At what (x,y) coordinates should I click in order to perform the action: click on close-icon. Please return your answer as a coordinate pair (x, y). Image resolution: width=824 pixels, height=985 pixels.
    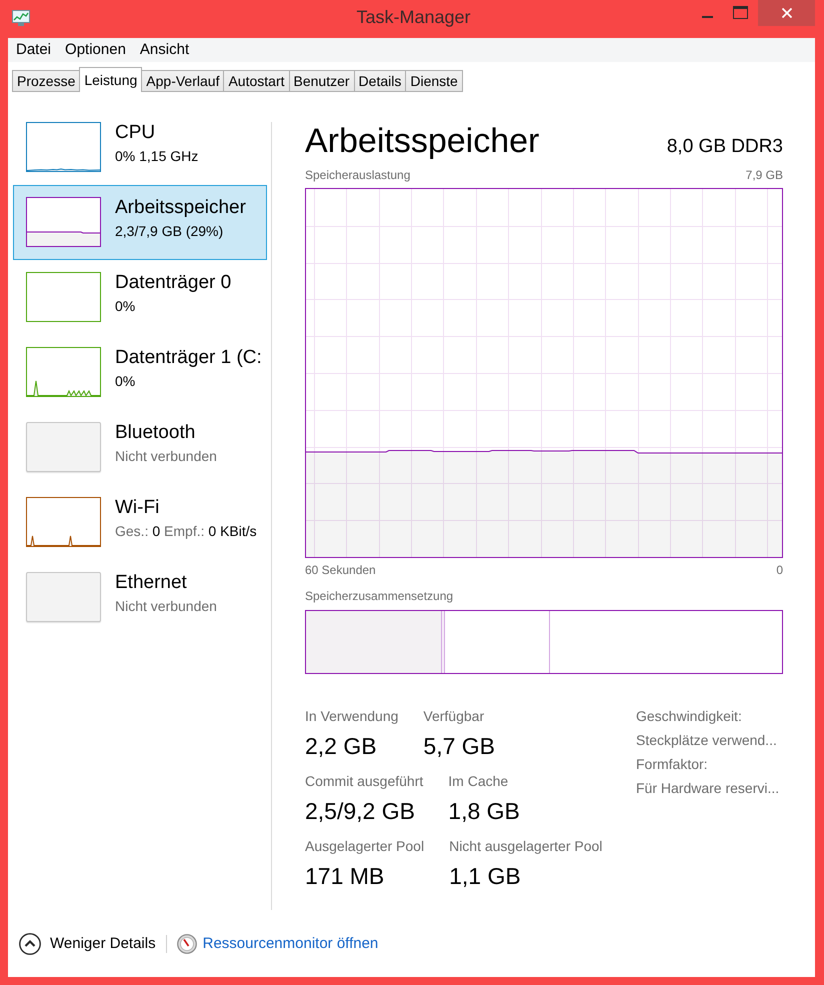
    Looking at the image, I should click on (787, 13).